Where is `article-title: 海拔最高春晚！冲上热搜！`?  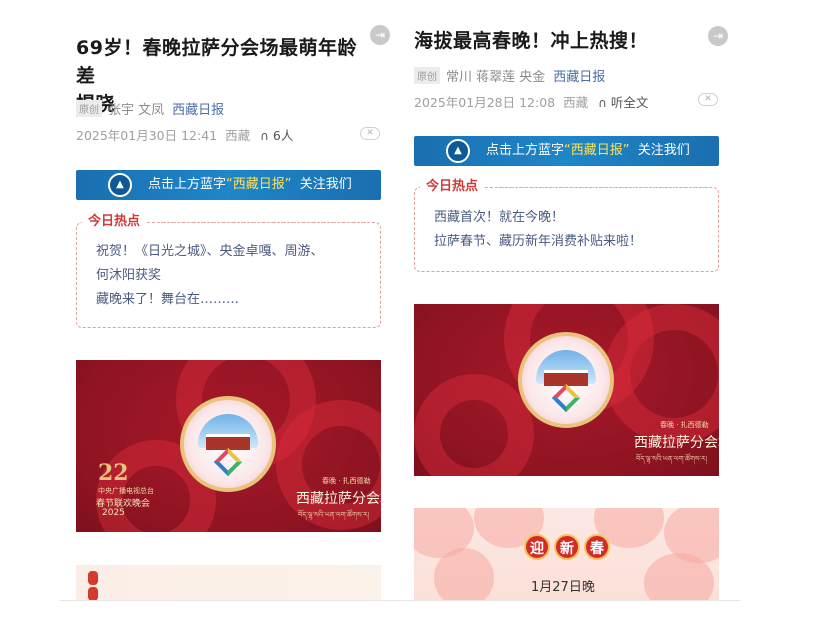
article-title: 海拔最高春晚！冲上热搜！ is located at coordinates (531, 41).